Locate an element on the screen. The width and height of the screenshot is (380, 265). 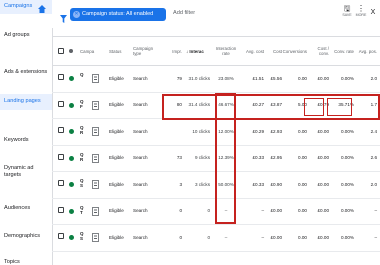
sidebar-item-ads-extensions: Ads & extensions is located at coordinates (26, 72).